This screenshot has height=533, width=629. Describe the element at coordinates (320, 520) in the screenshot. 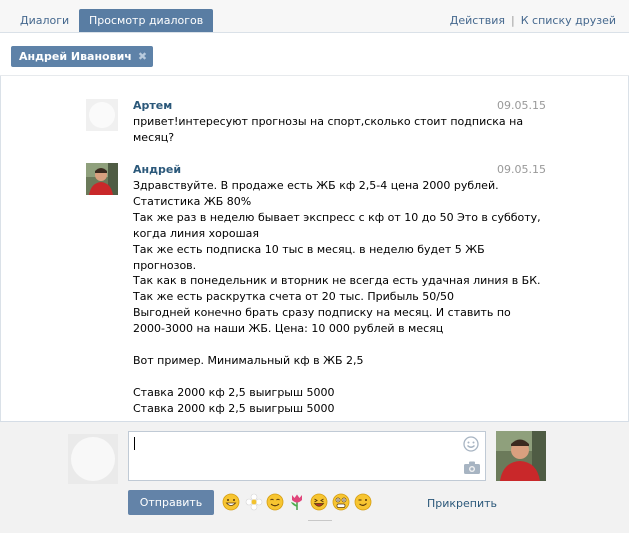

I see `resize-grip` at that location.